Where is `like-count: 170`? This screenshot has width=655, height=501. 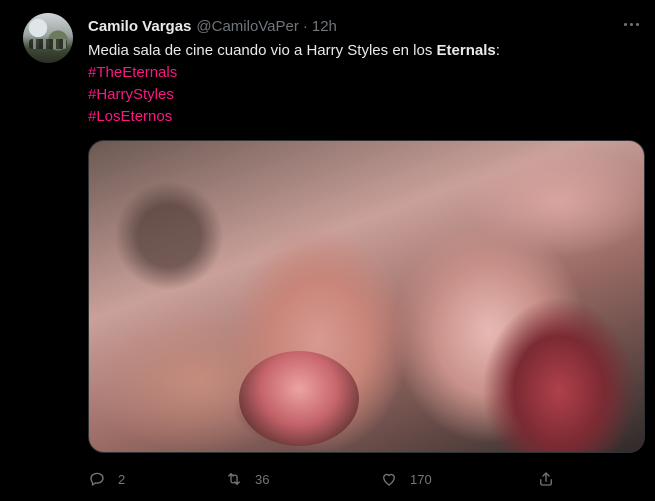
like-count: 170 is located at coordinates (421, 479).